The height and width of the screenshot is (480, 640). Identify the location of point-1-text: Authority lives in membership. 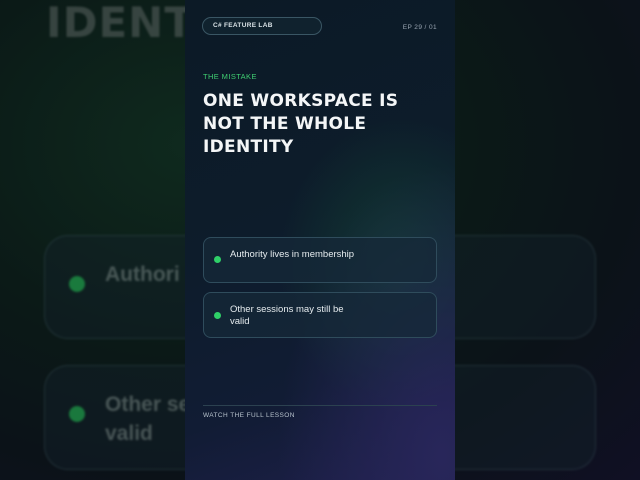
(292, 254).